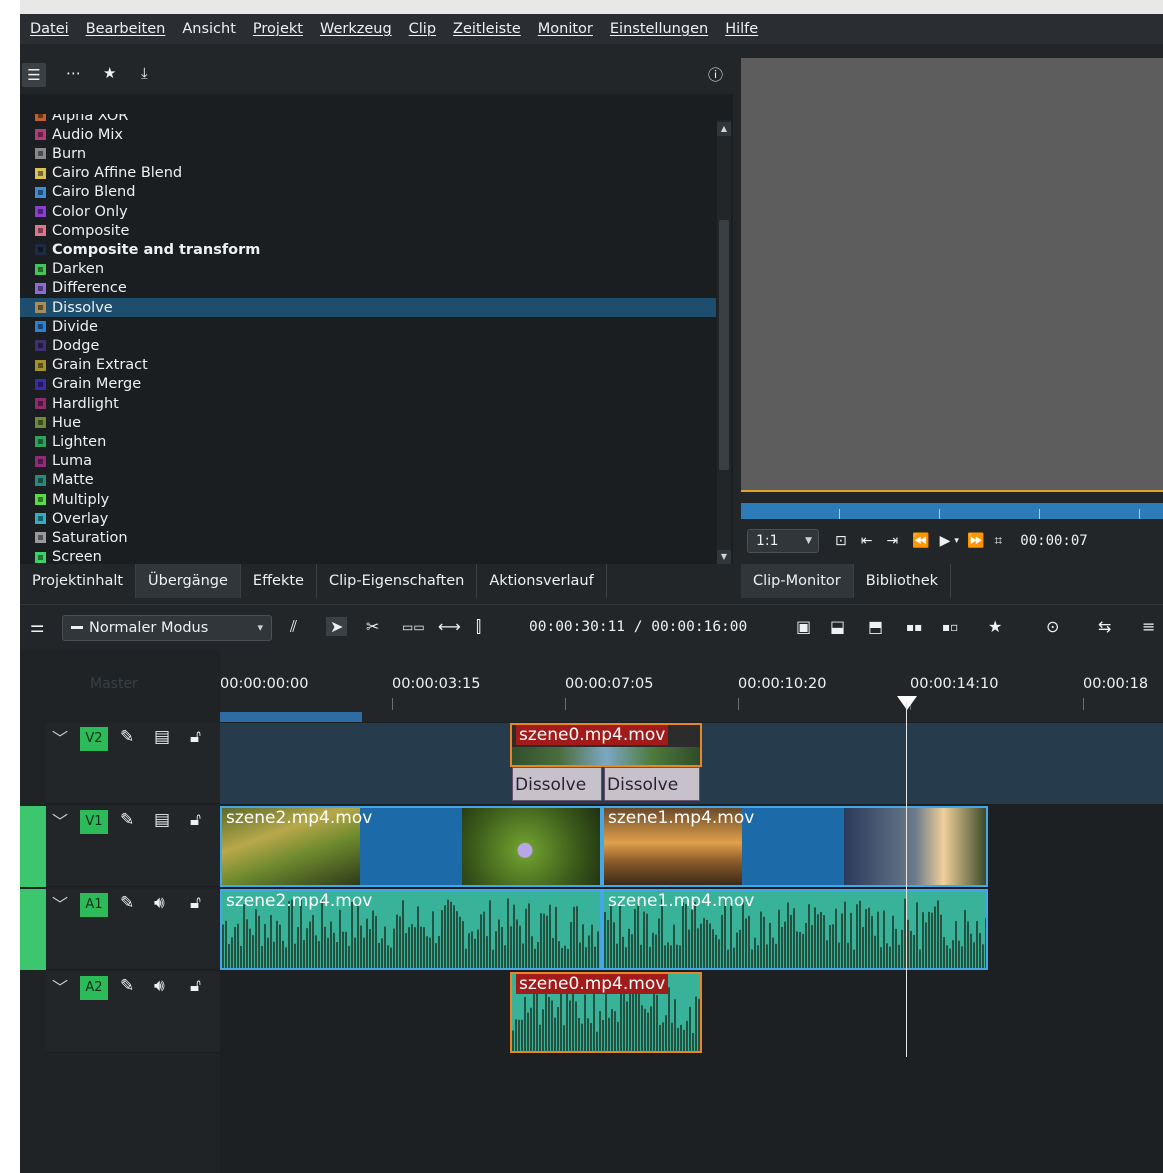  Describe the element at coordinates (368, 153) in the screenshot. I see `transition-item: Burn` at that location.